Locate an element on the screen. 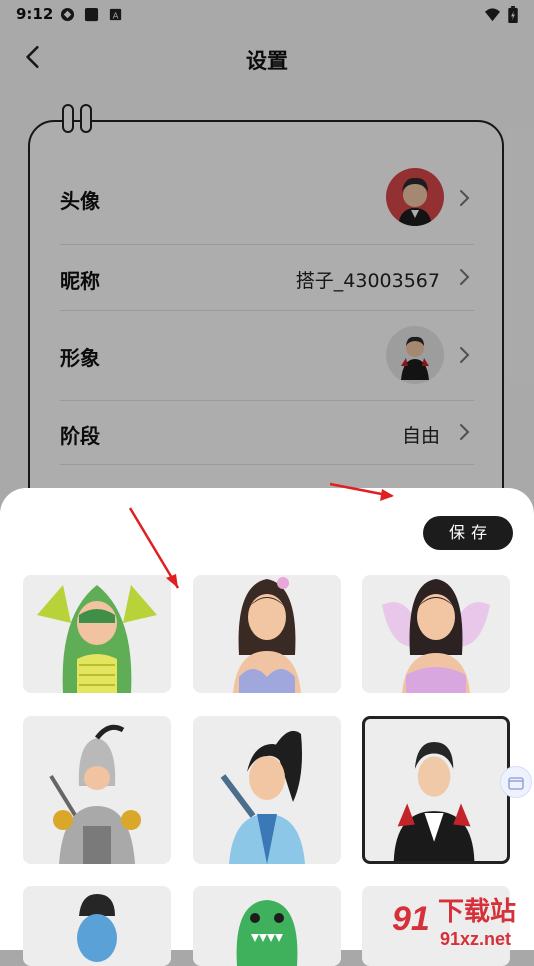 The width and height of the screenshot is (534, 966). vampire-avatar-icon is located at coordinates (434, 801).